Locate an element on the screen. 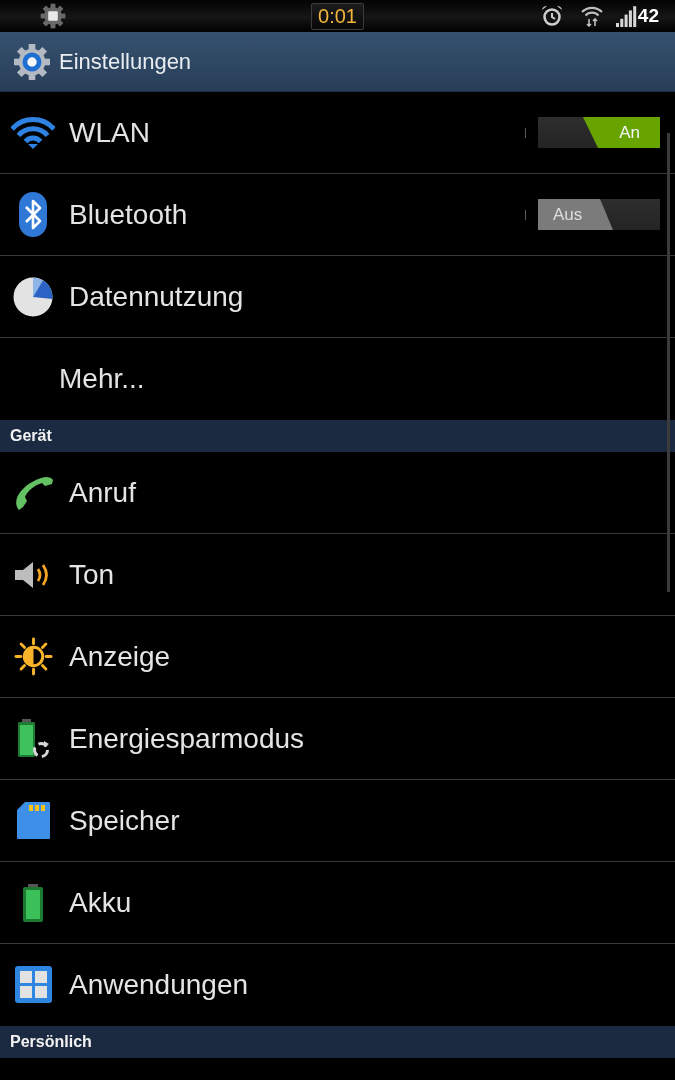 This screenshot has height=1080, width=675. screen-title: Einstellungen is located at coordinates (125, 61).